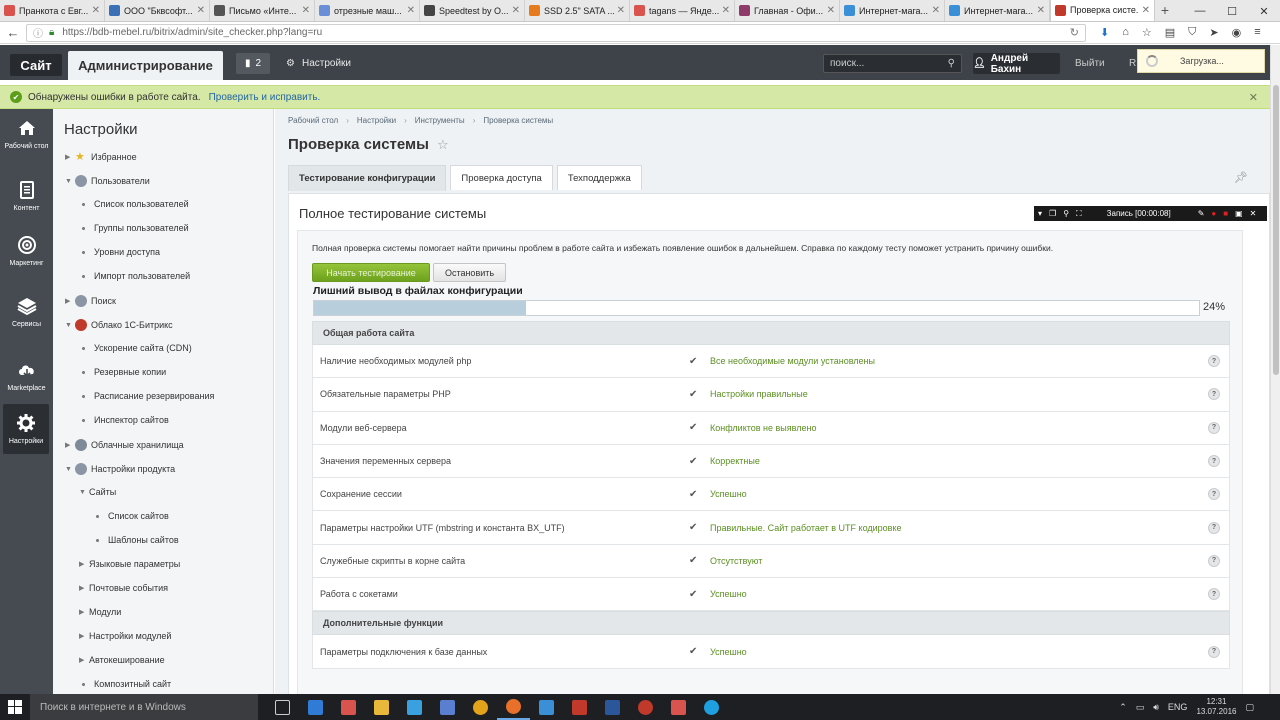 This screenshot has width=1280, height=720. What do you see at coordinates (122, 372) in the screenshot?
I see `menu-item: Резервные копии` at bounding box center [122, 372].